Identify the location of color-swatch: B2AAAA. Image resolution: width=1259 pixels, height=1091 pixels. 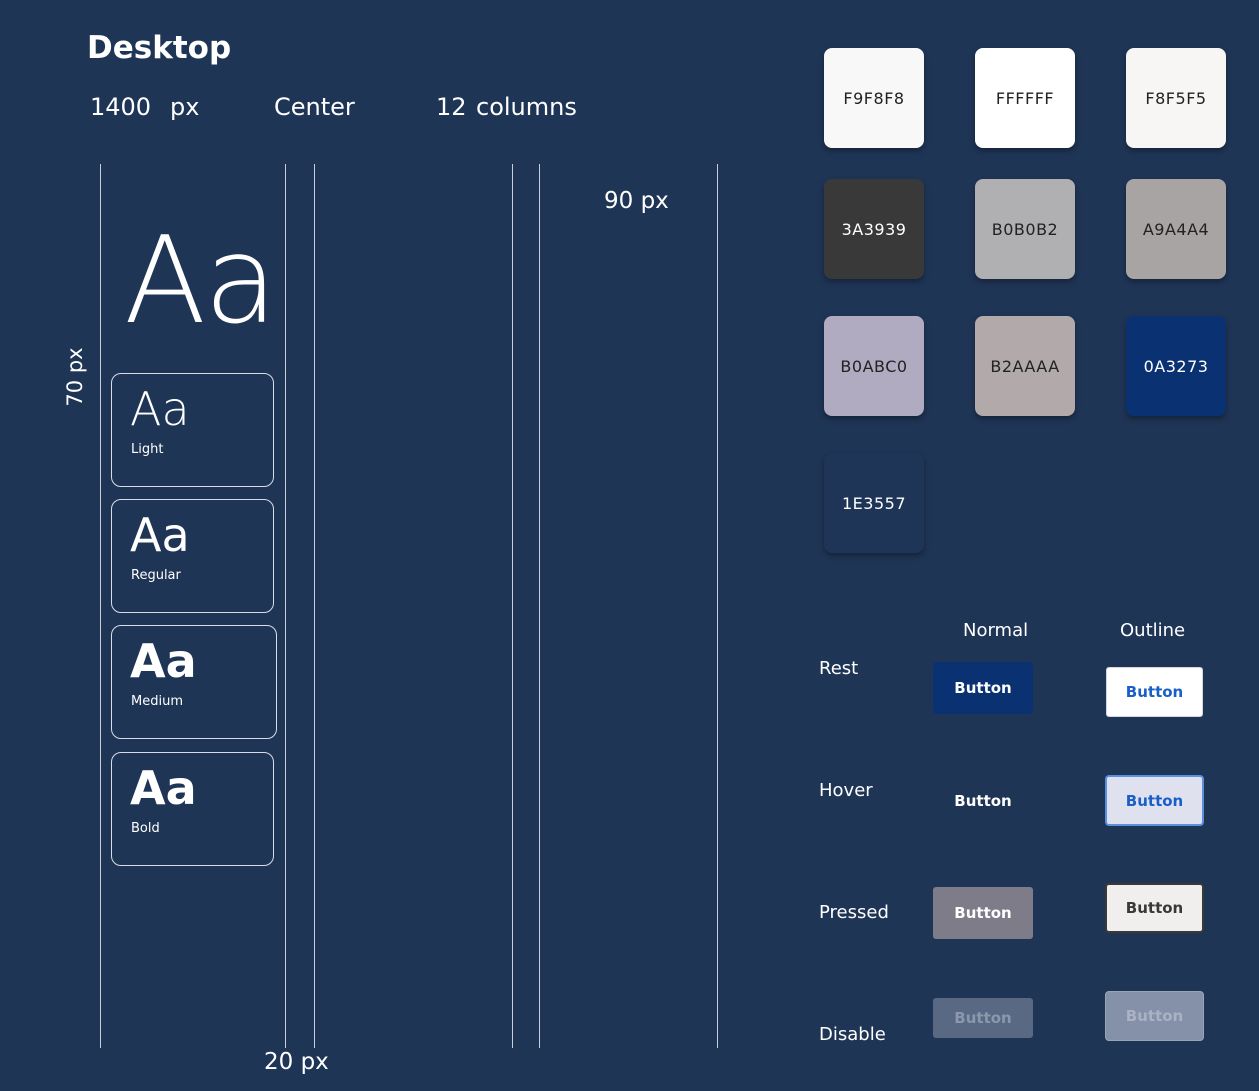
(1025, 366).